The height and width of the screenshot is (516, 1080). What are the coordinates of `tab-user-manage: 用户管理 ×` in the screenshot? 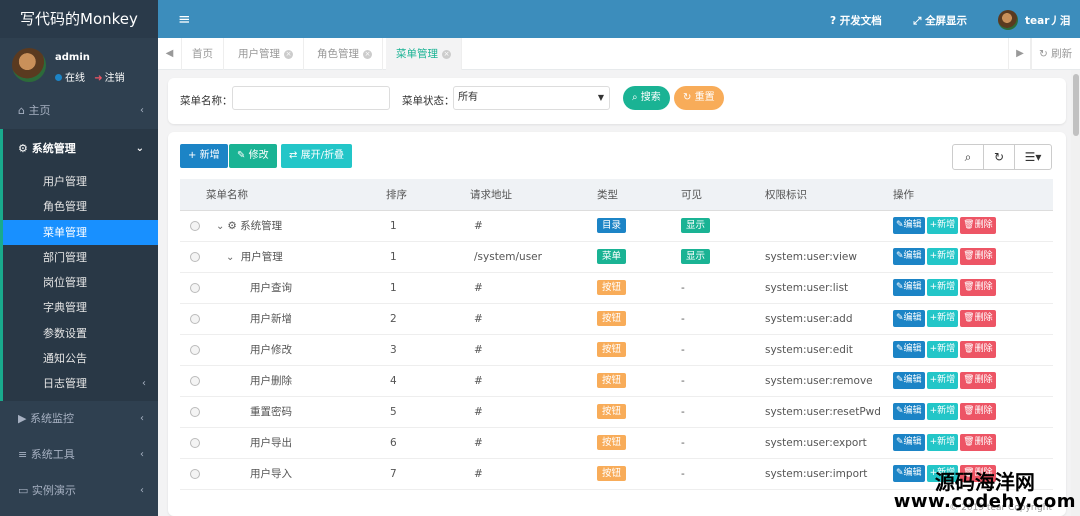 It's located at (266, 54).